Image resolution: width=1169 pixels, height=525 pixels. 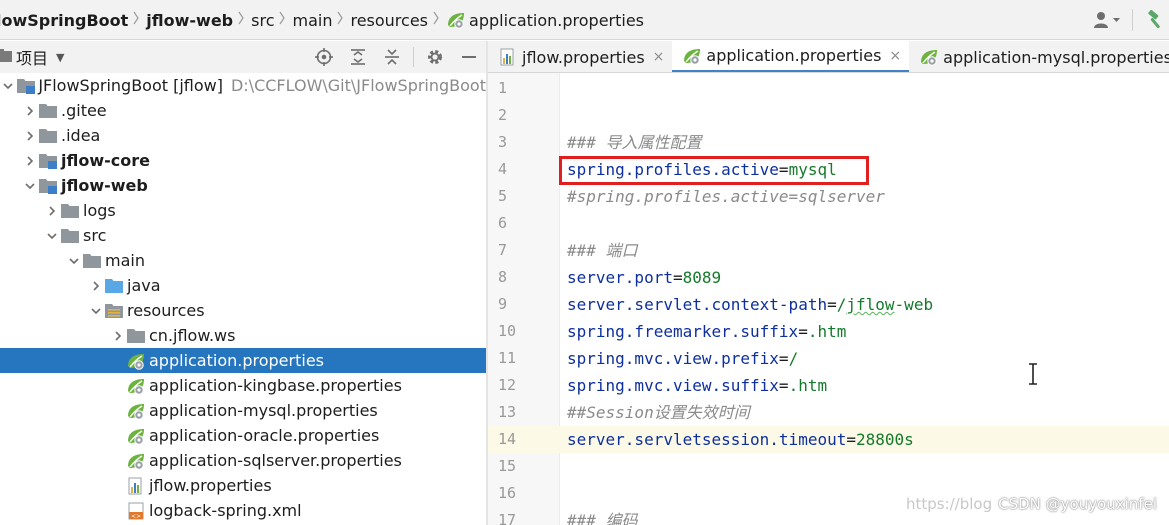 What do you see at coordinates (864, 385) in the screenshot?
I see `code-line: spring.mvc.view.suffix=.htm` at bounding box center [864, 385].